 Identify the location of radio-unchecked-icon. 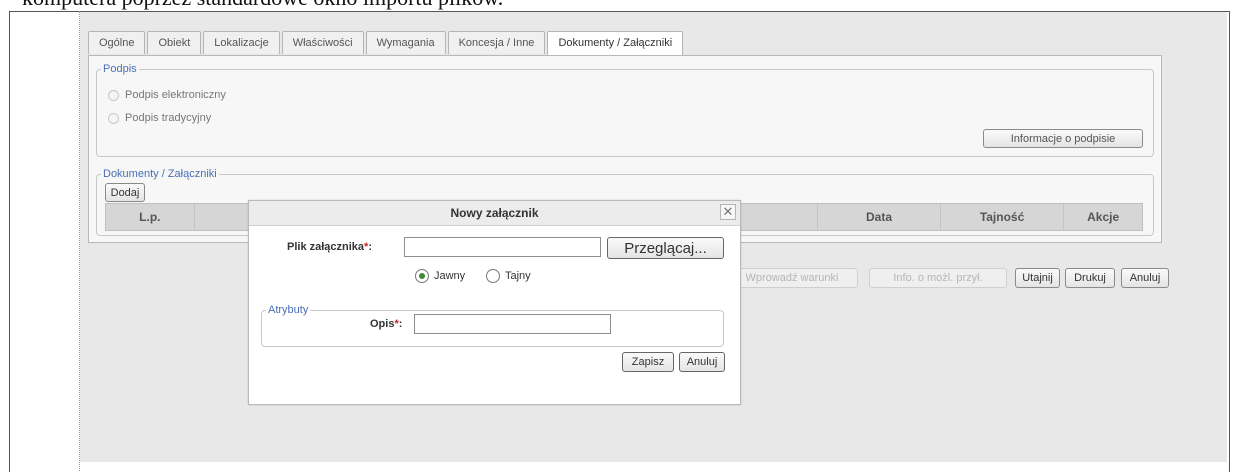
(493, 276).